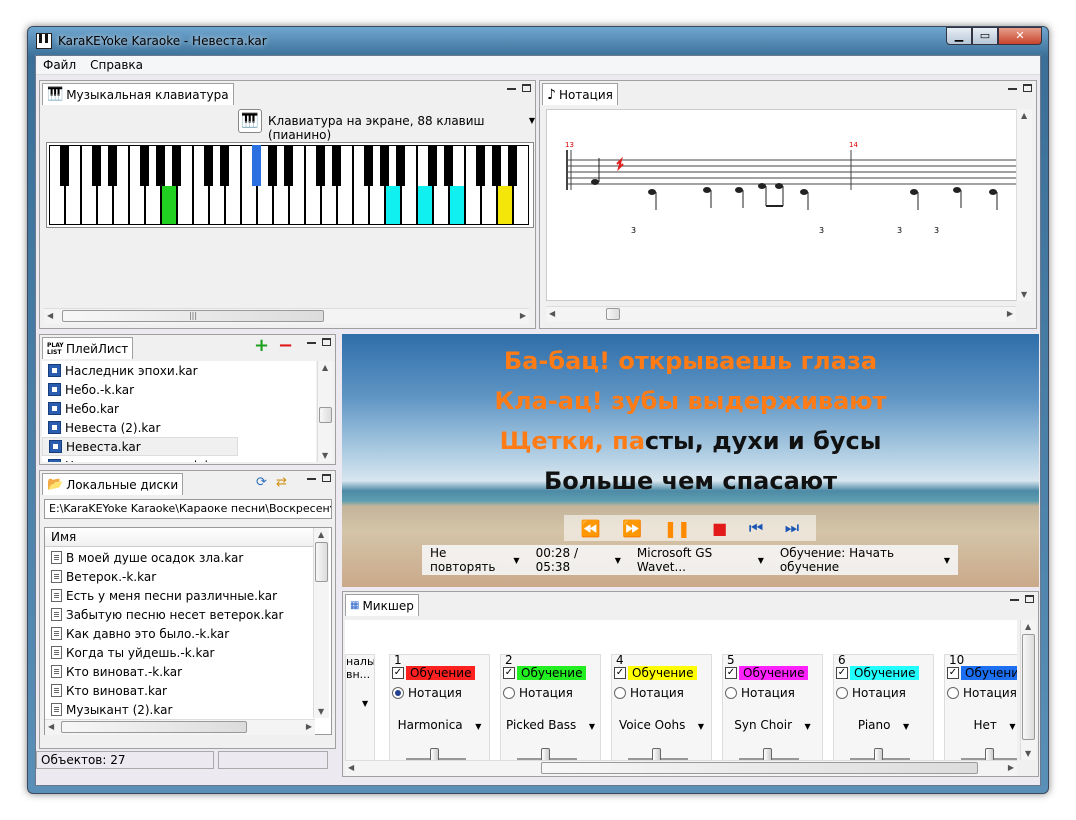  Describe the element at coordinates (792, 528) in the screenshot. I see `next-track-icon: ⏭` at that location.